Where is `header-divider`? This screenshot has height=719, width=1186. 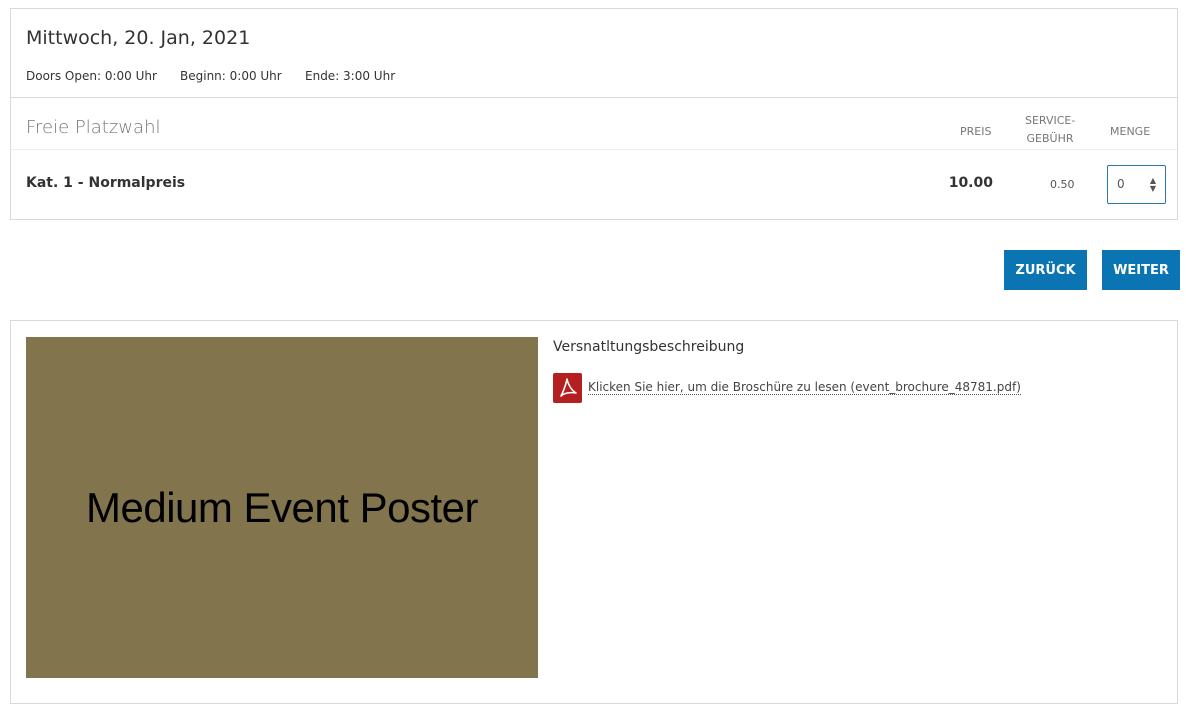
header-divider is located at coordinates (594, 97).